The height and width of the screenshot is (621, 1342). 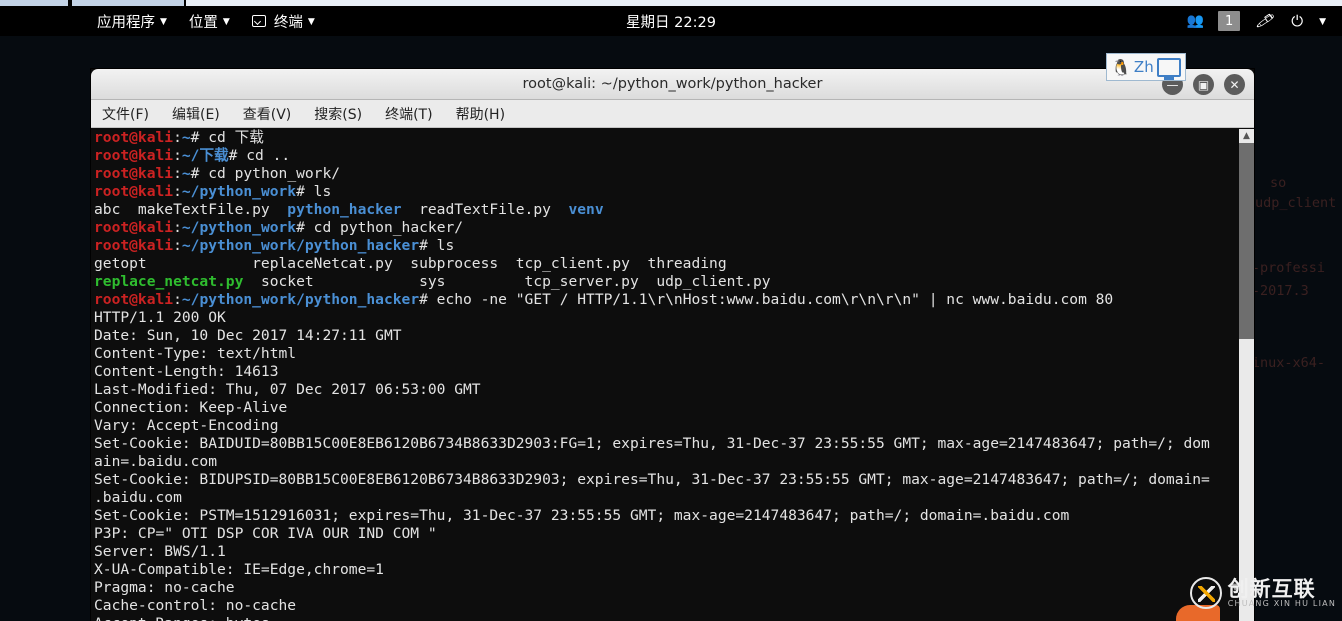 I want to click on users-icon: 👥, so click(x=1195, y=21).